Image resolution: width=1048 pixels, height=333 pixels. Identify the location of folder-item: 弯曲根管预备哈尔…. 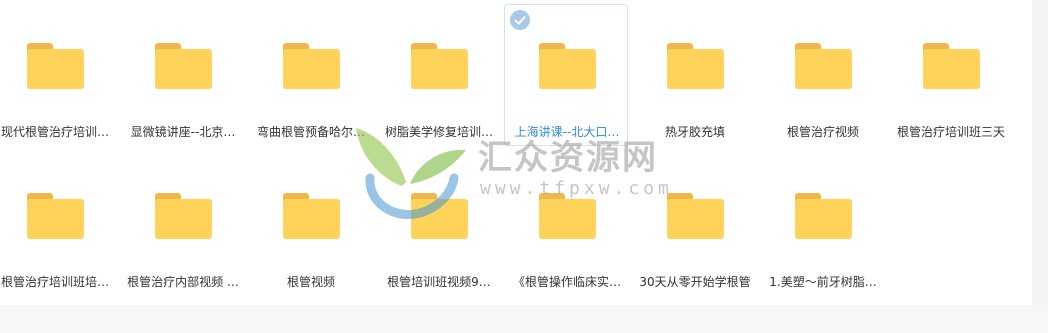
(310, 75).